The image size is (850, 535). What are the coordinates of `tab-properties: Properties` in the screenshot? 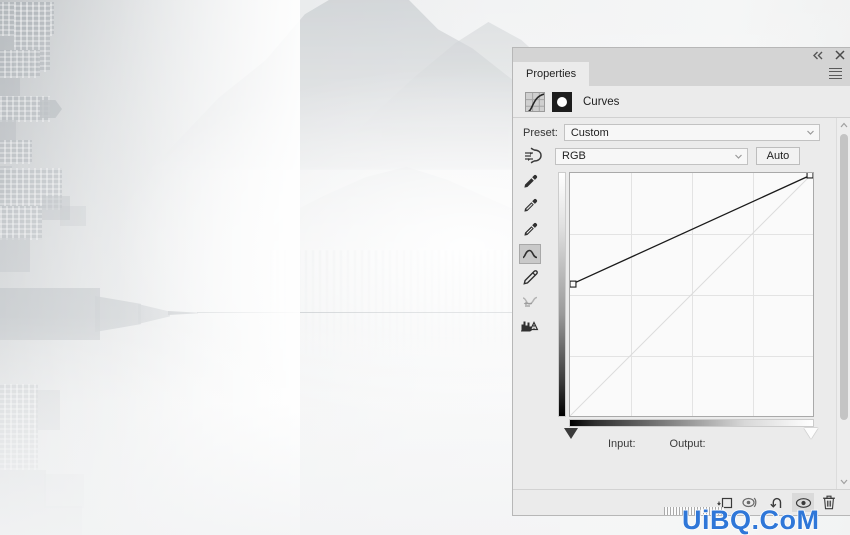 It's located at (551, 74).